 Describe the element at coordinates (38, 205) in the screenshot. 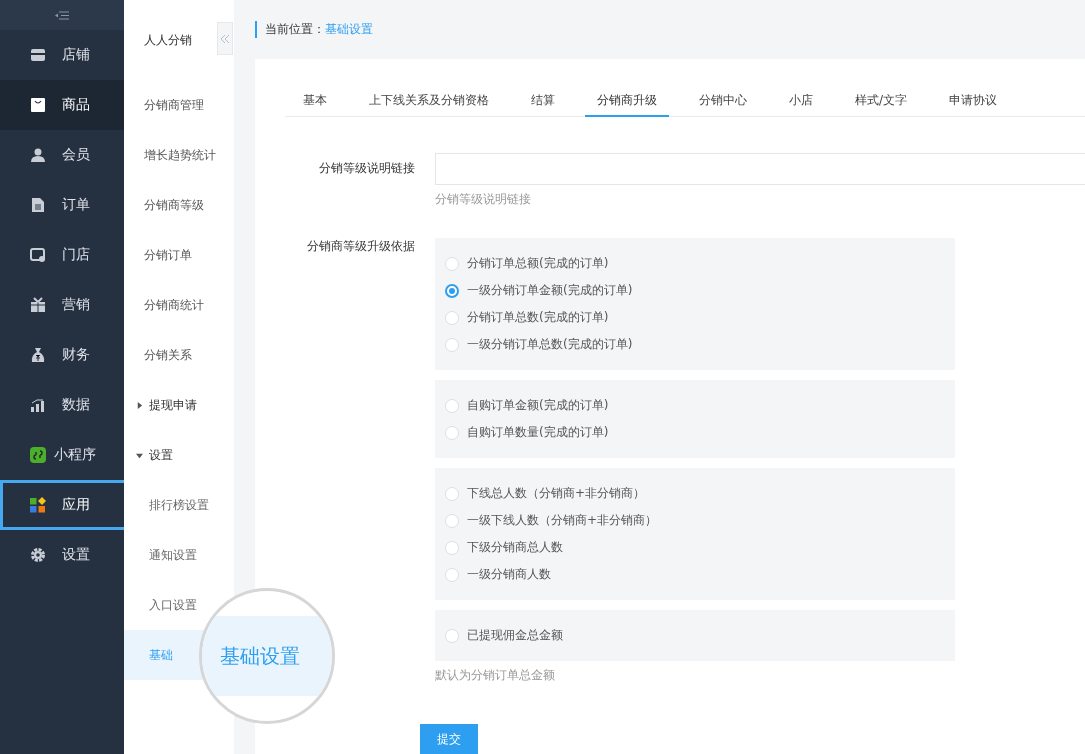

I see `document-icon` at that location.